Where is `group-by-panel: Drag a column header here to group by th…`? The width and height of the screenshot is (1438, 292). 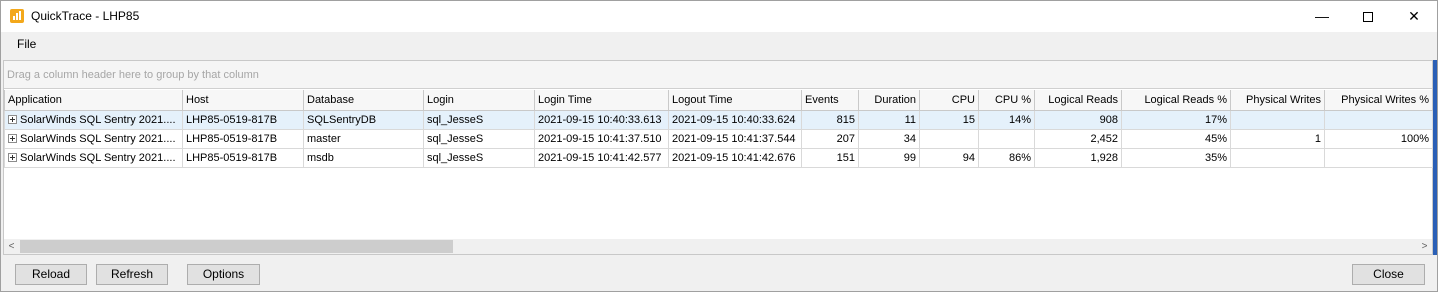 group-by-panel: Drag a column header here to group by th… is located at coordinates (718, 75).